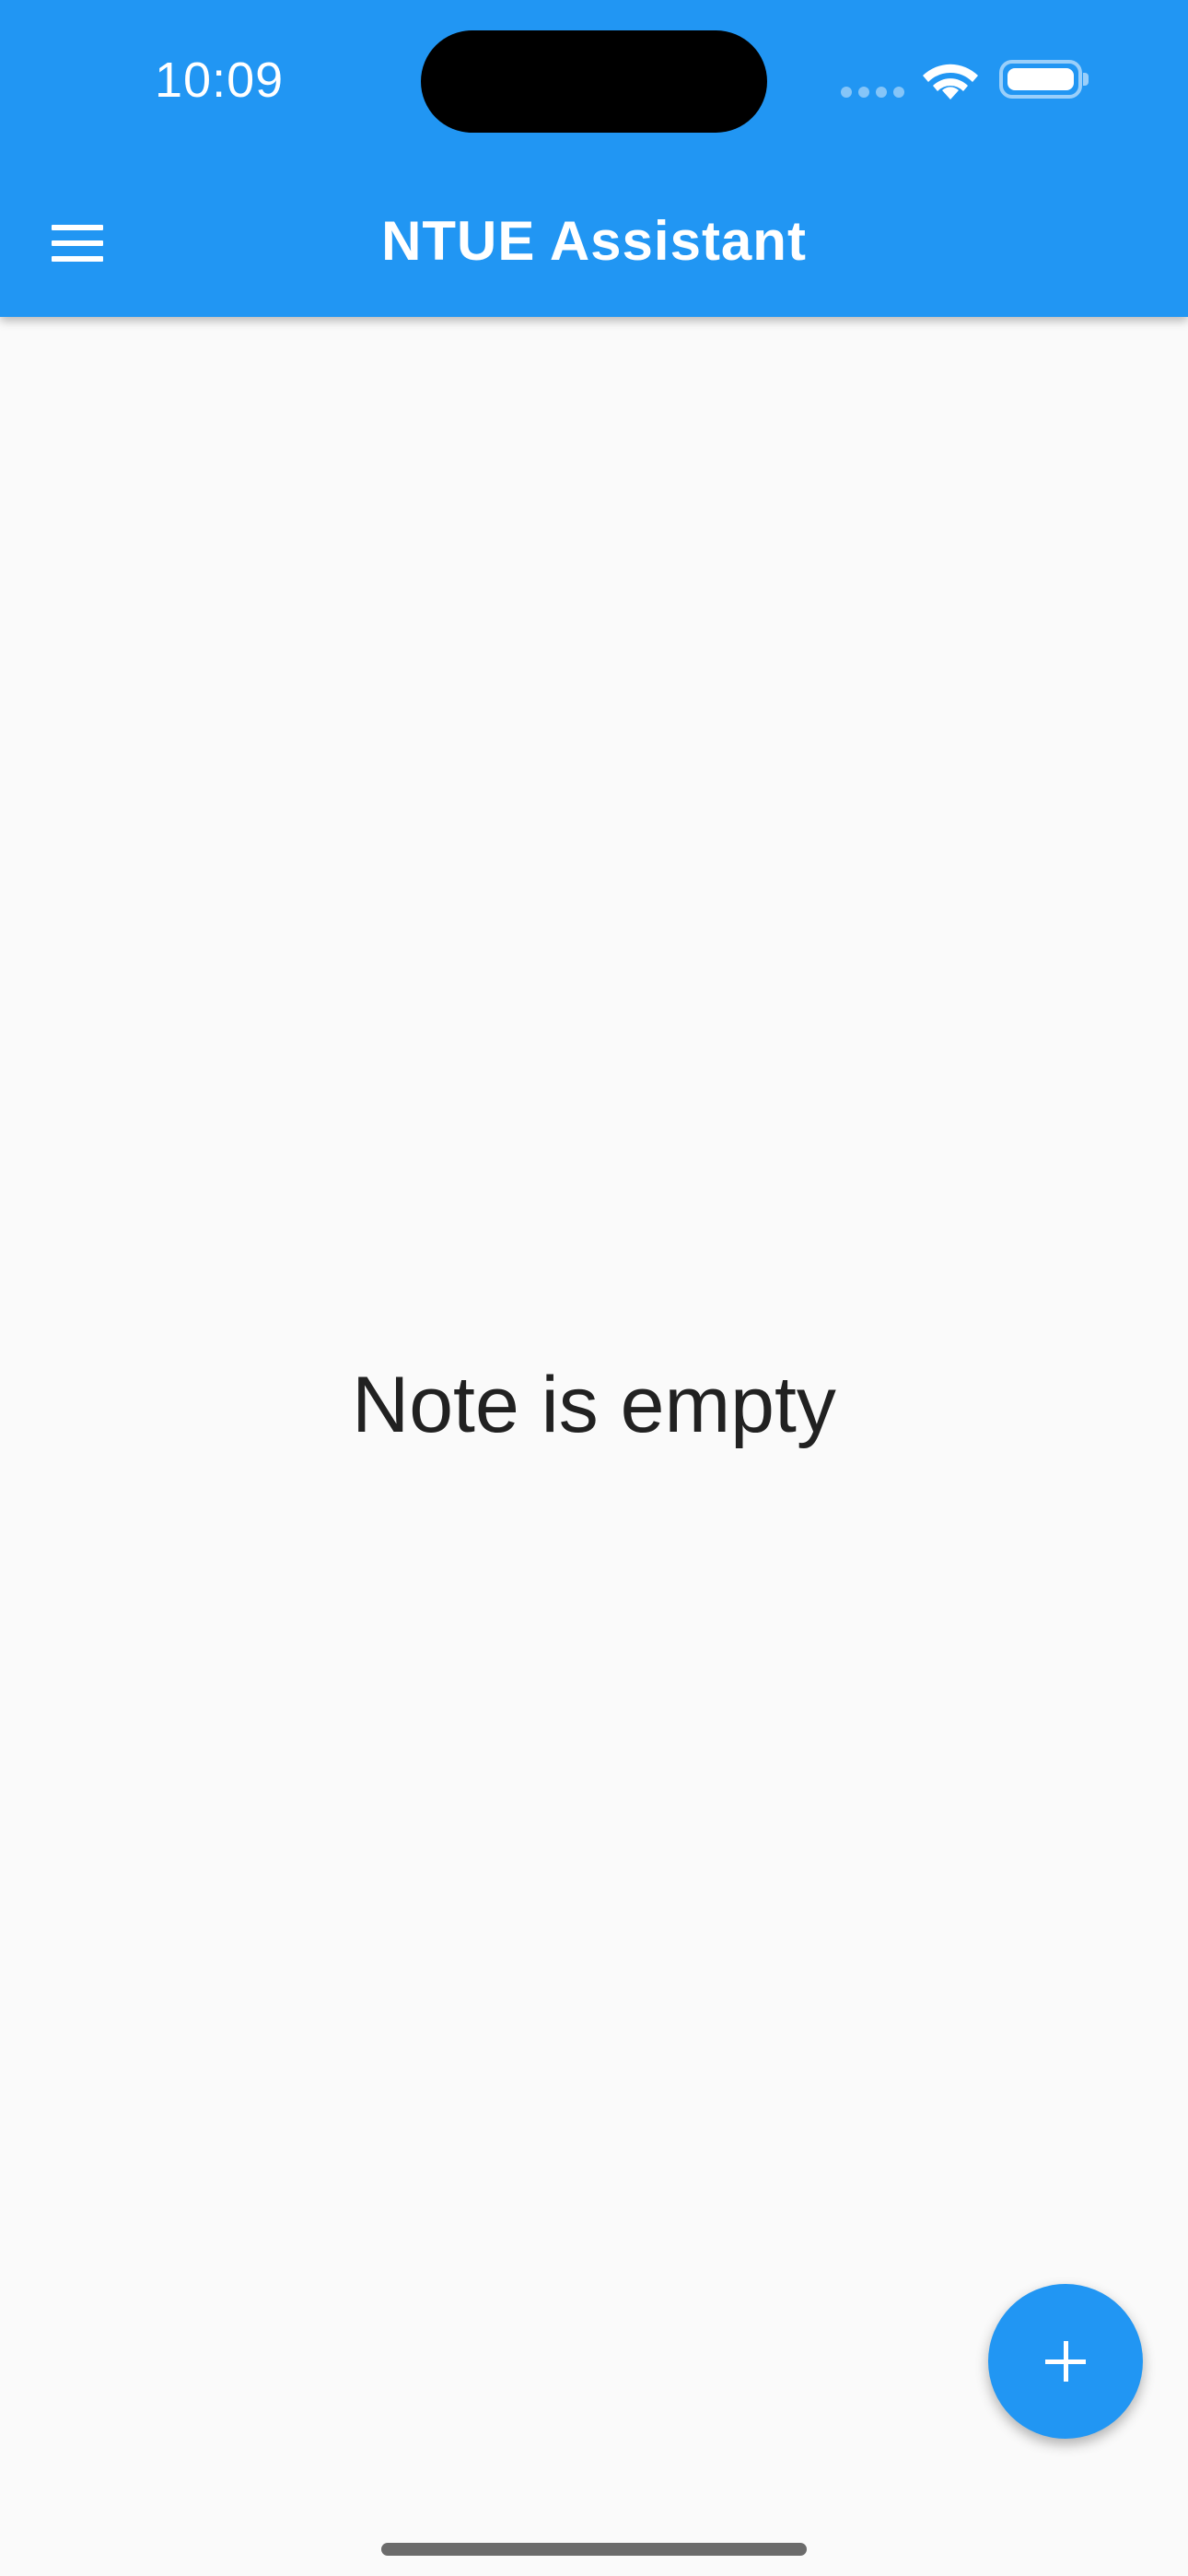 The height and width of the screenshot is (2576, 1188). What do you see at coordinates (220, 80) in the screenshot?
I see `status-bar-time: 10:09` at bounding box center [220, 80].